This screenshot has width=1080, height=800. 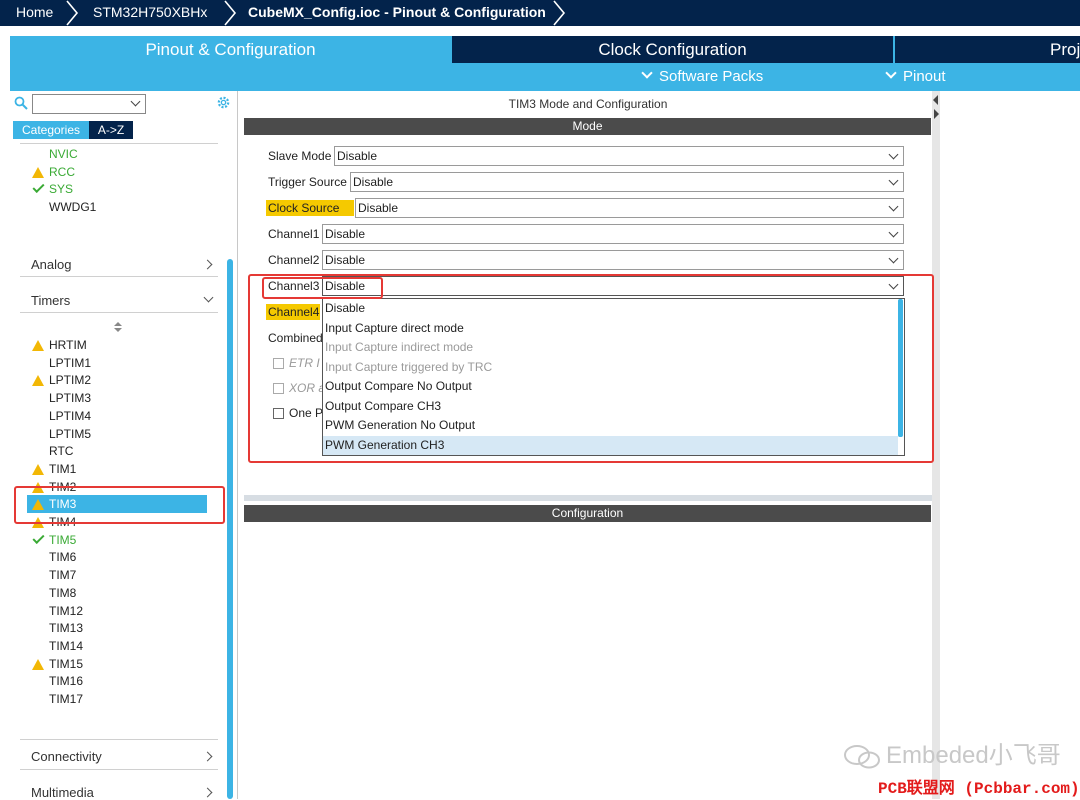 I want to click on sidebar-item-lptim1: LPTIM1, so click(x=70, y=363).